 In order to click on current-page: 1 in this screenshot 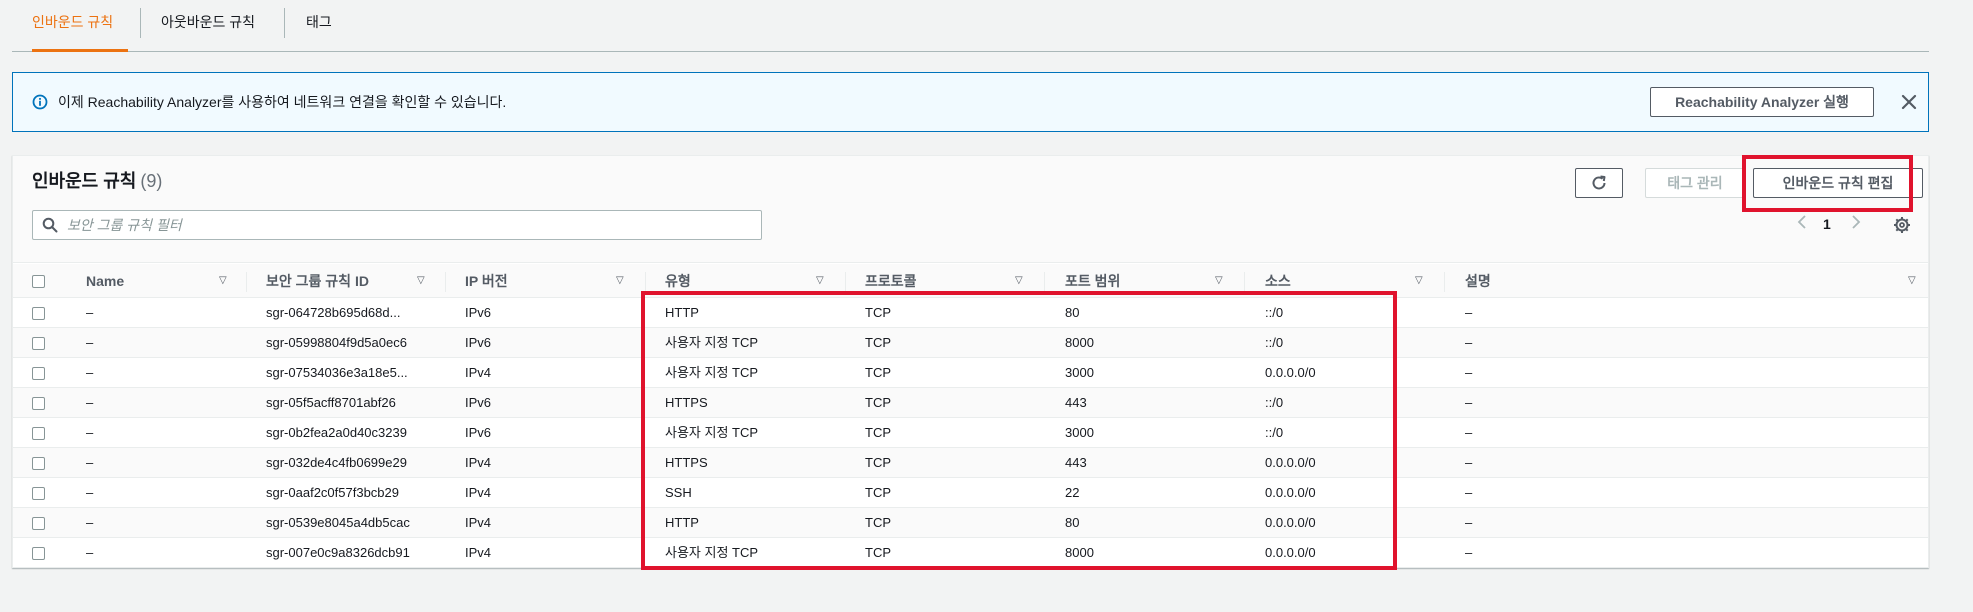, I will do `click(1827, 224)`.